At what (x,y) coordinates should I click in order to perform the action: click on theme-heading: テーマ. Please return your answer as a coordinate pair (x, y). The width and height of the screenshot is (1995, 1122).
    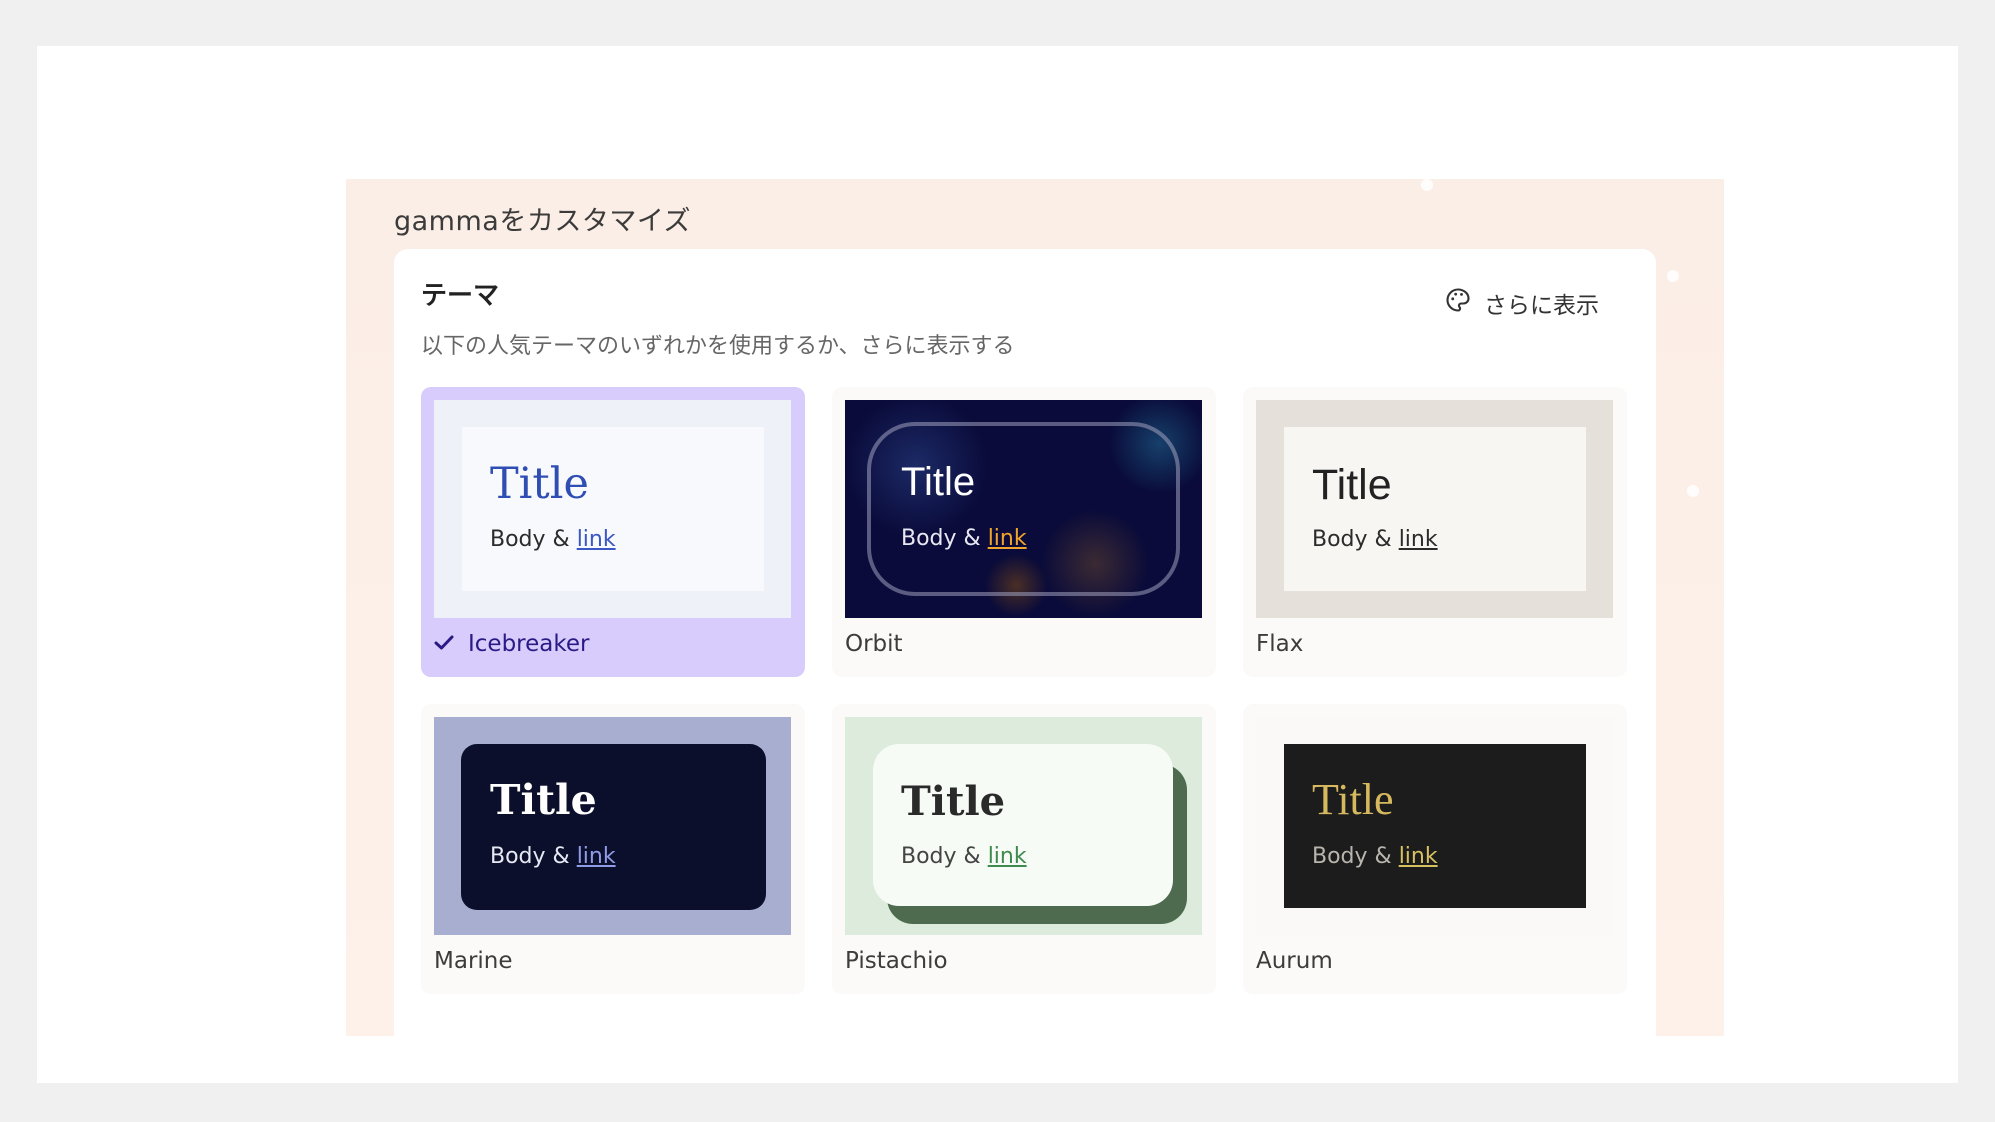
    Looking at the image, I should click on (460, 296).